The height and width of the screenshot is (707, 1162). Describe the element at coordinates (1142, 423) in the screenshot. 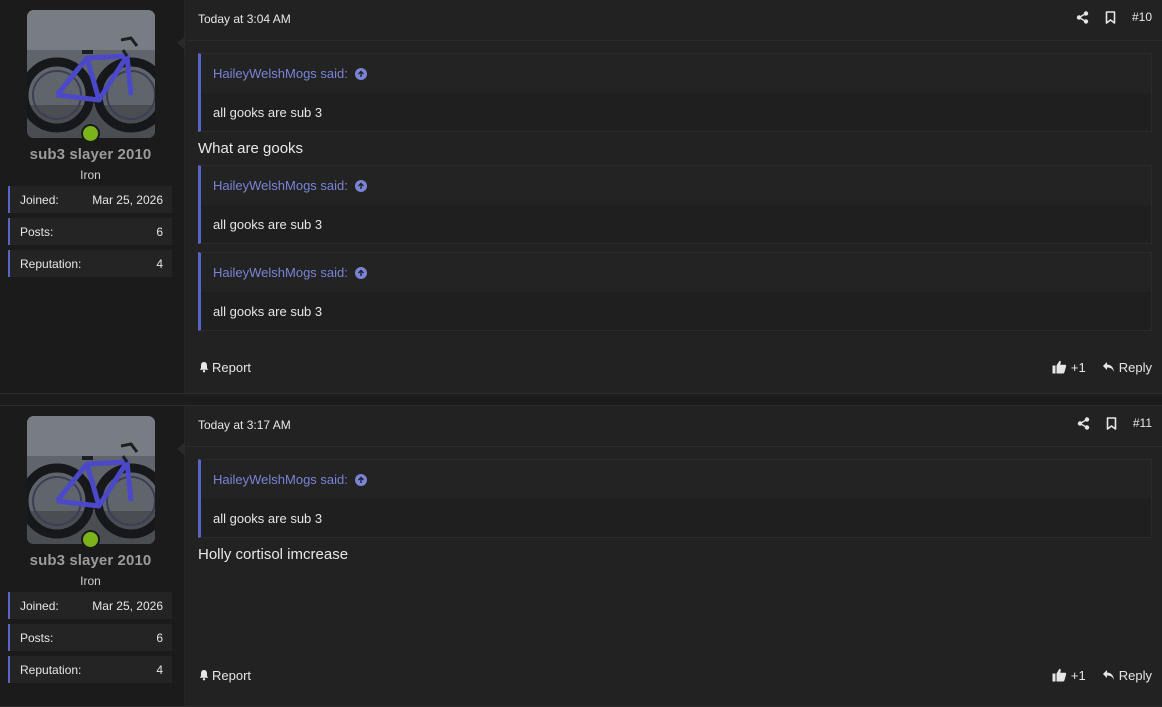

I see `post-number: #11` at that location.